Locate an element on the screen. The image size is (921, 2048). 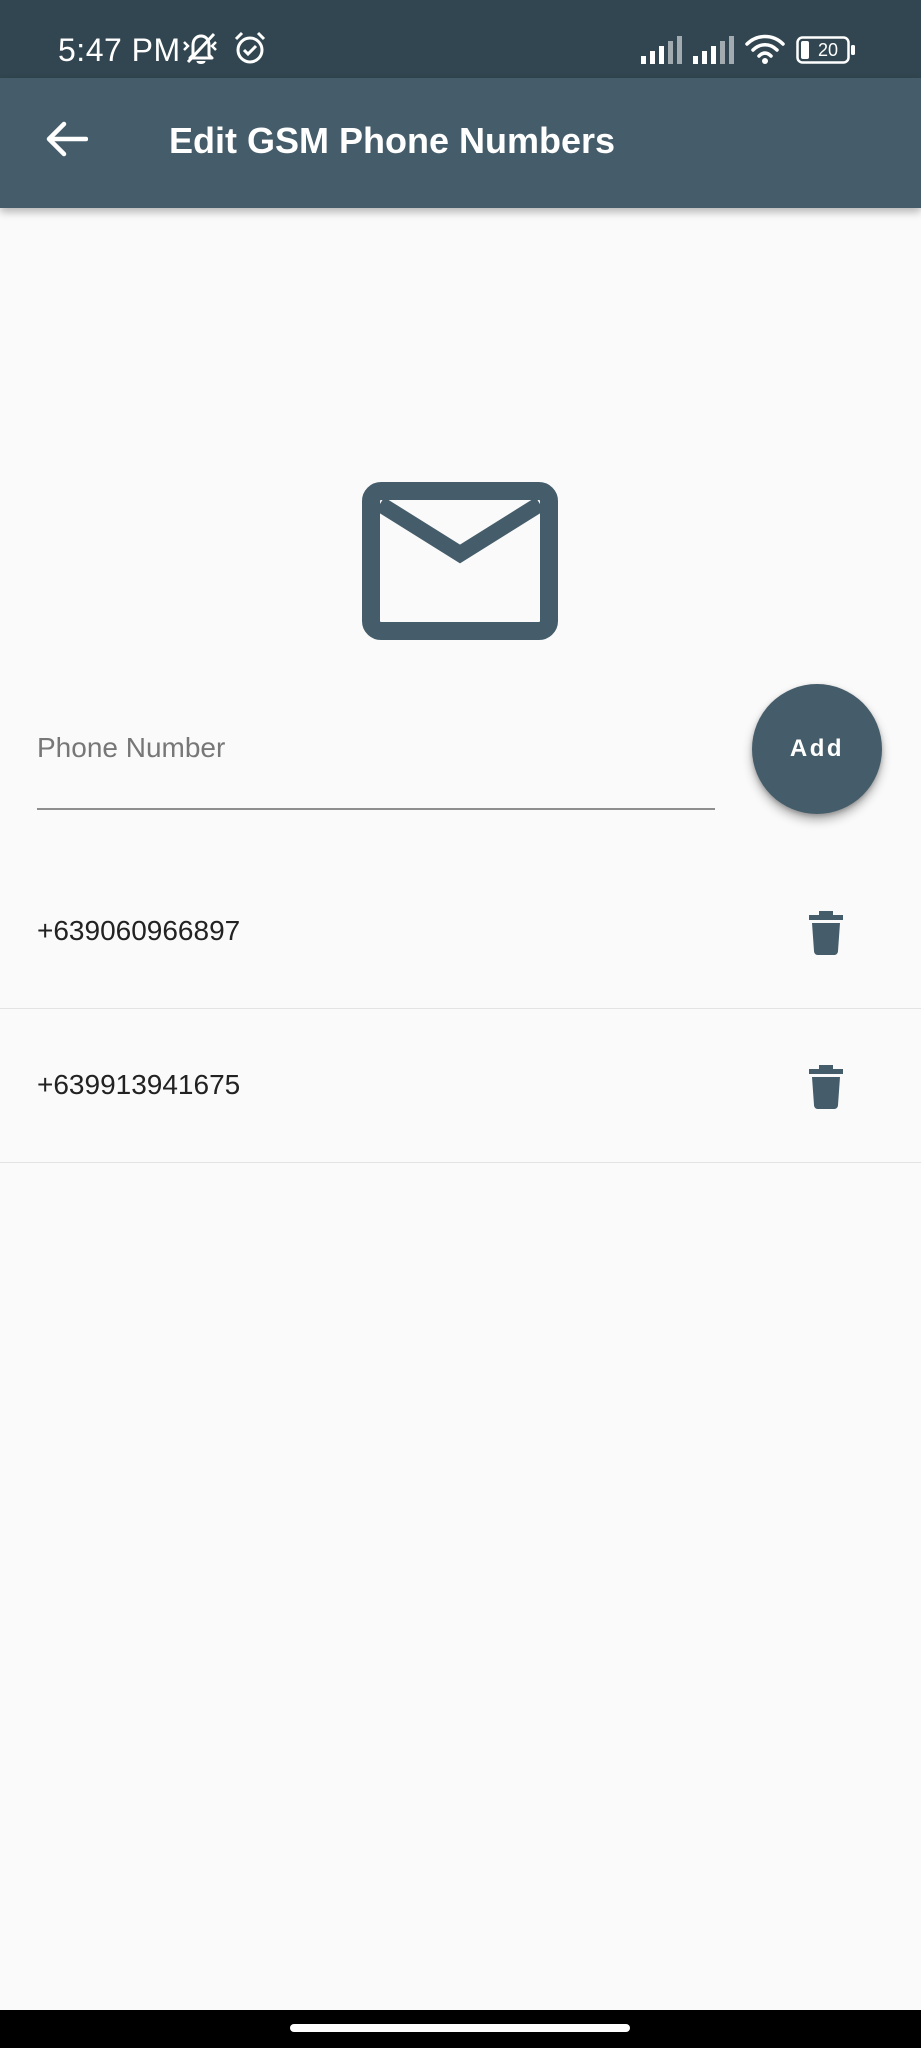
home-indicator is located at coordinates (460, 2028).